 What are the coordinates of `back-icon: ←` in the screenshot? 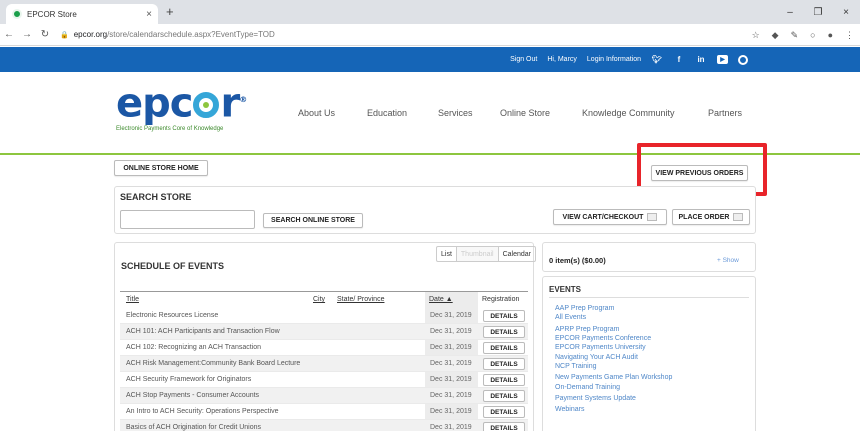 It's located at (9, 34).